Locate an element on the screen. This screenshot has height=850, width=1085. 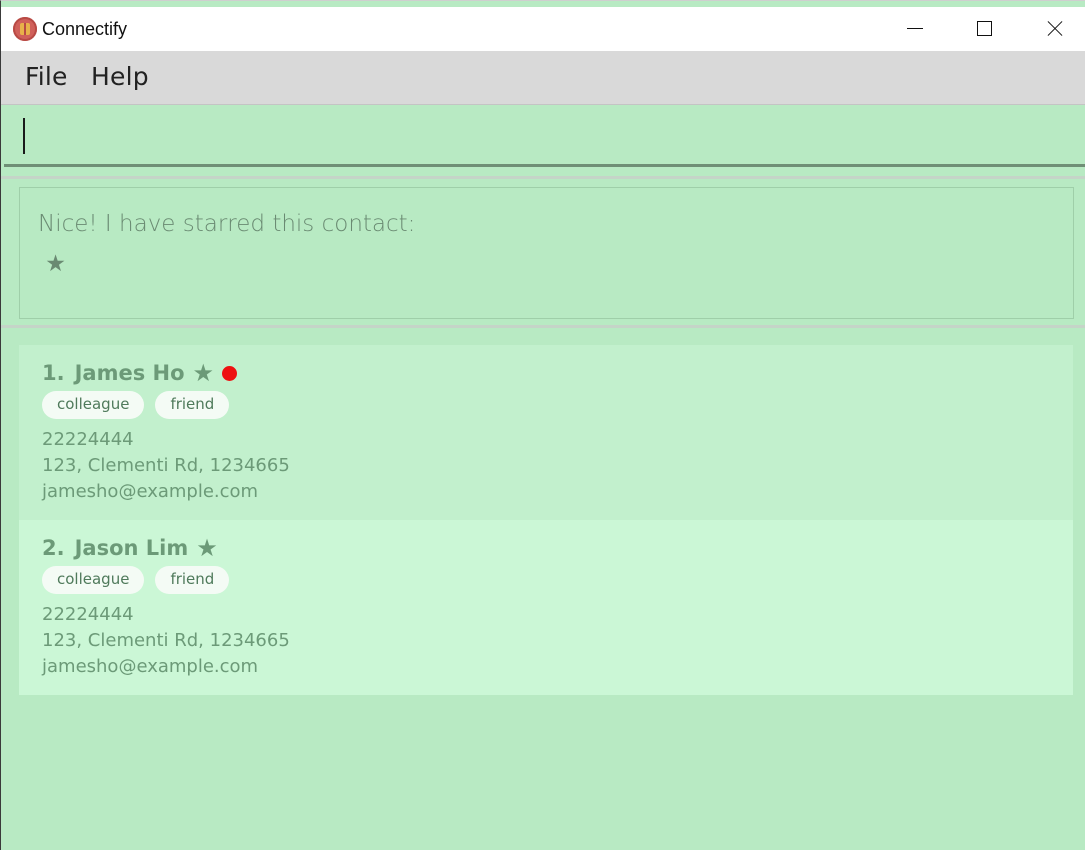
text-caret is located at coordinates (24, 136).